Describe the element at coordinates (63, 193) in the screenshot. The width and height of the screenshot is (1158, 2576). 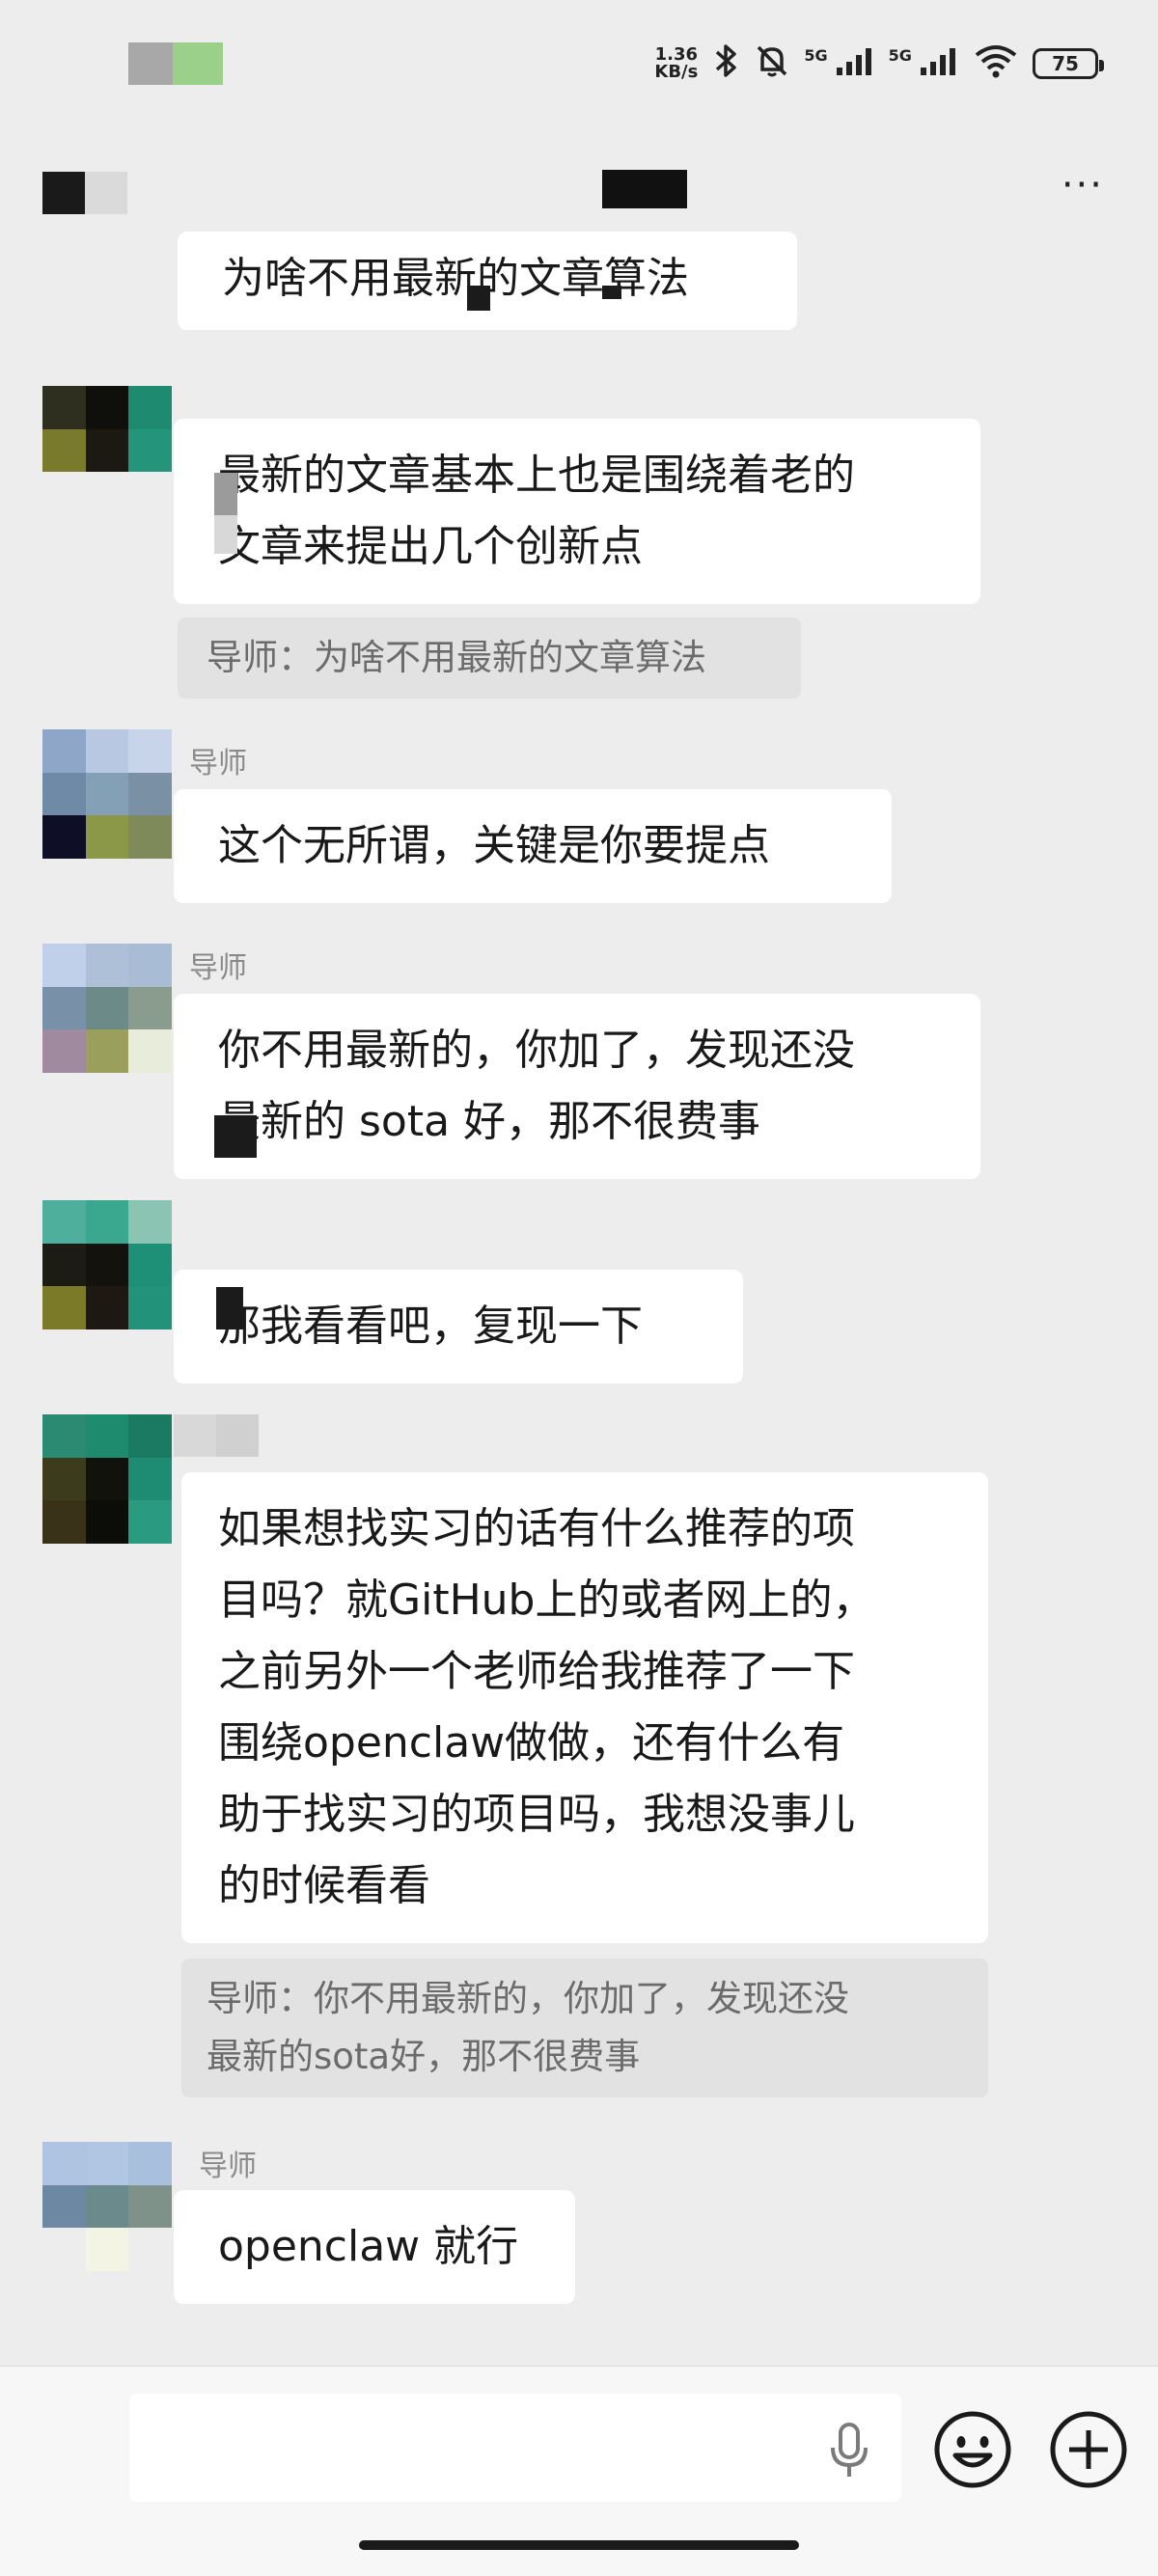
I see `back-button-redacted` at that location.